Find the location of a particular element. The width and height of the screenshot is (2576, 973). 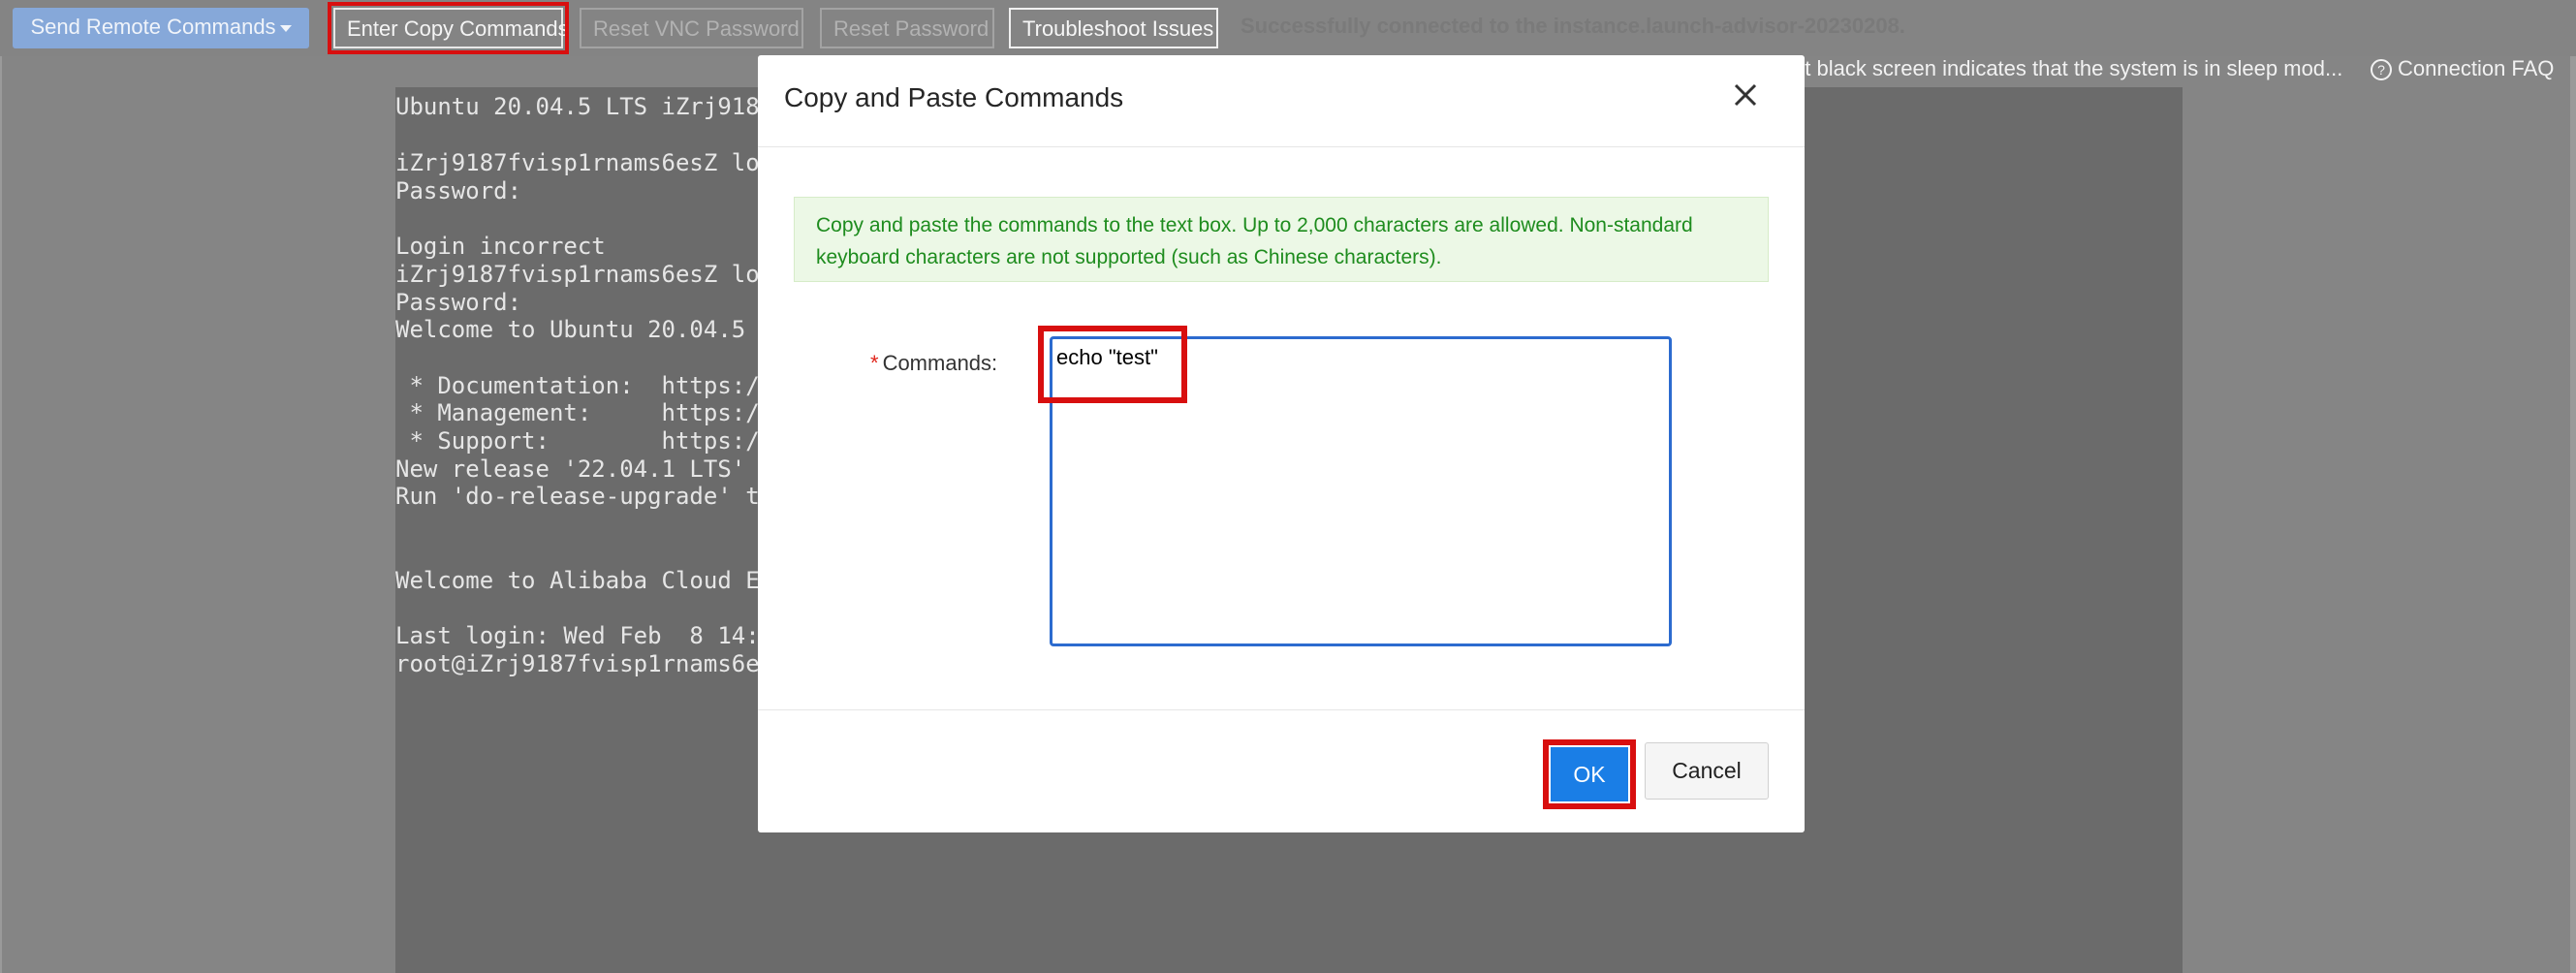

terminal-line: Run 'do-release-upgrade' t is located at coordinates (577, 497).